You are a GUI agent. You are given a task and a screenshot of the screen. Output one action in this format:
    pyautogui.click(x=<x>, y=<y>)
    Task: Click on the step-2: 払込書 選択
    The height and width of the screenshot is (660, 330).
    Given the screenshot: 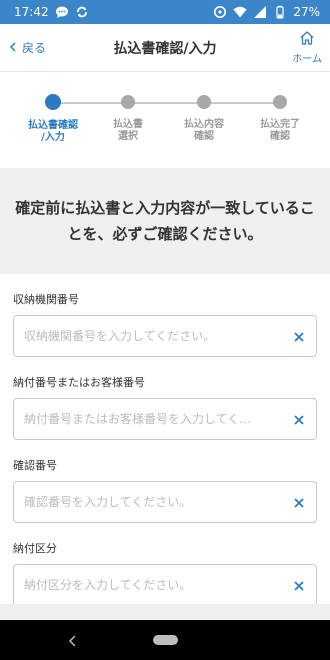 What is the action you would take?
    pyautogui.click(x=128, y=119)
    